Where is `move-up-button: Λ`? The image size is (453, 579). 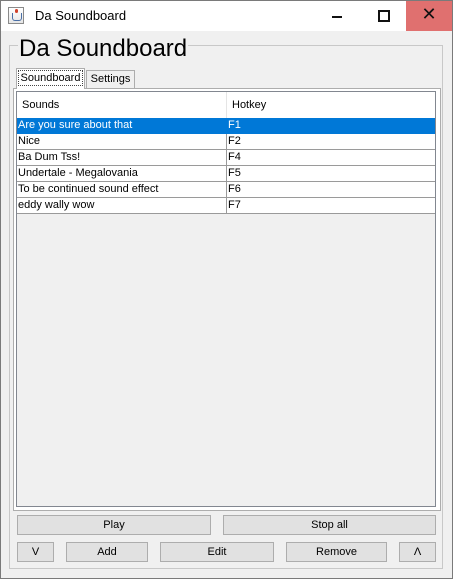
move-up-button: Λ is located at coordinates (417, 552).